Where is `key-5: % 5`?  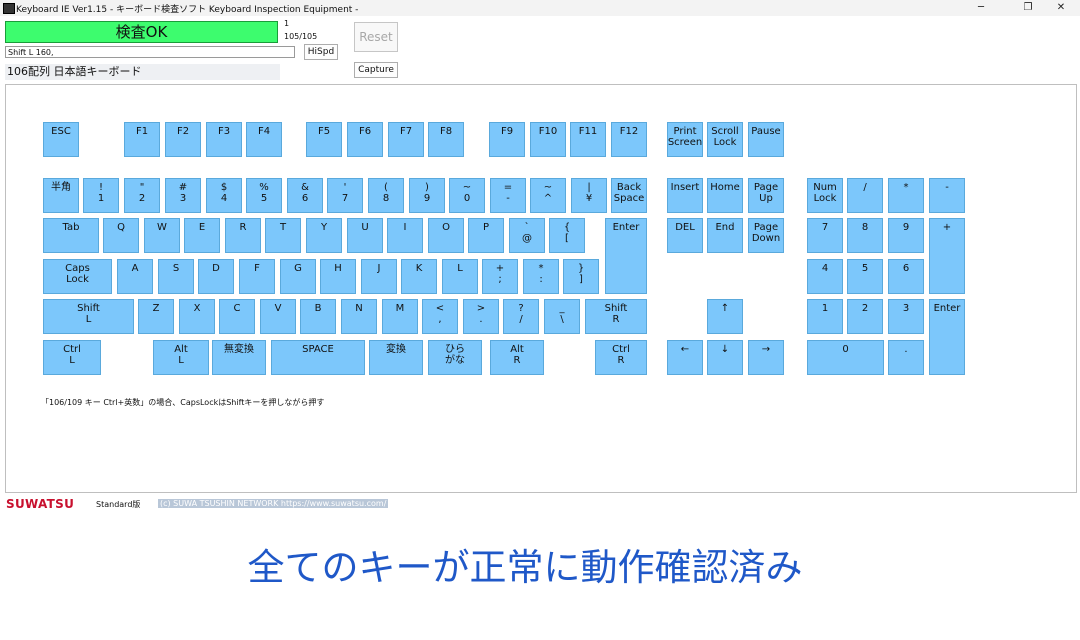
key-5: % 5 is located at coordinates (264, 195).